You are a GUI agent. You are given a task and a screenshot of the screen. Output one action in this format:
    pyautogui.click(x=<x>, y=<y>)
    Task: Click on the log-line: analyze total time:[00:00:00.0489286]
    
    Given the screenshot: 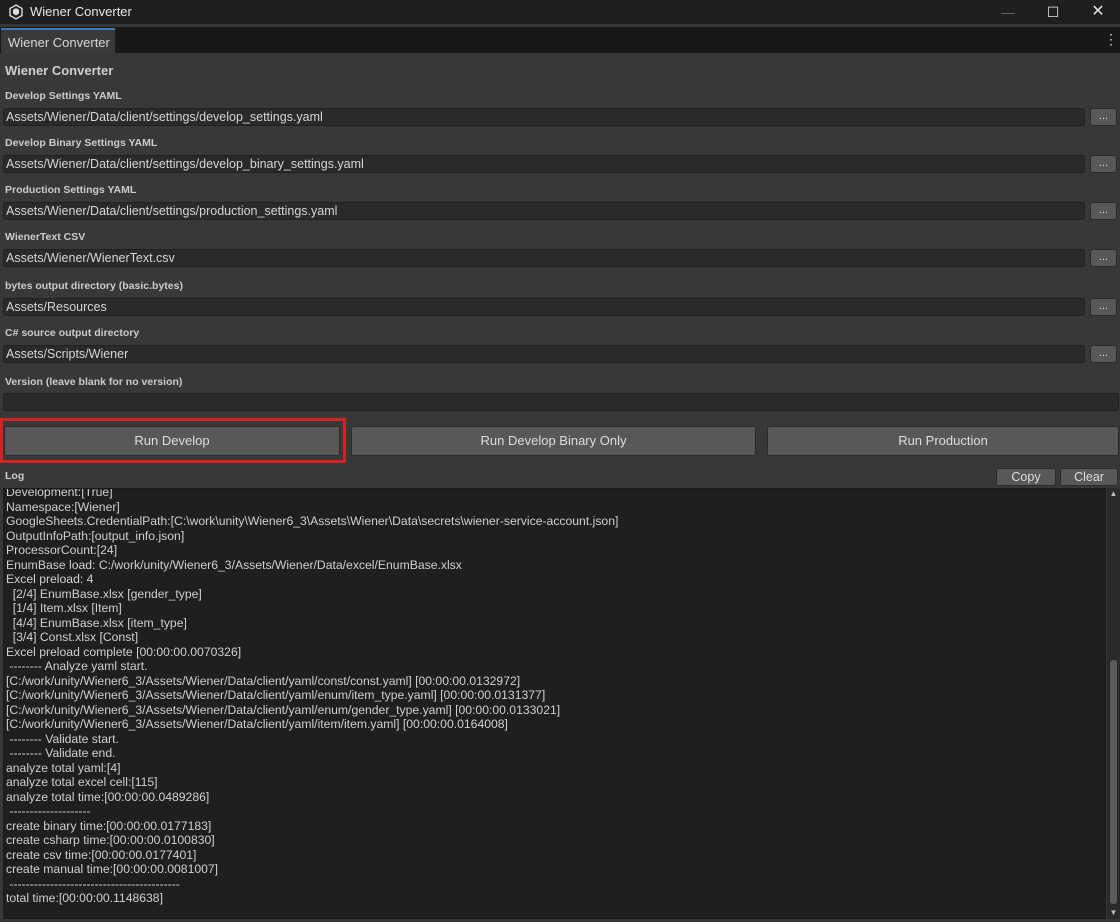 What is the action you would take?
    pyautogui.click(x=108, y=796)
    